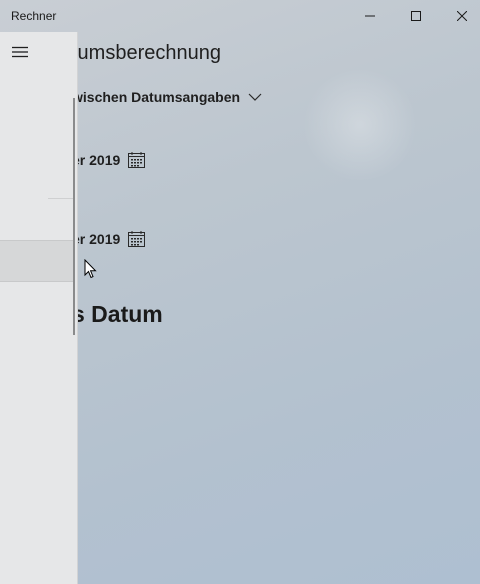  I want to click on menu-button, so click(20, 52).